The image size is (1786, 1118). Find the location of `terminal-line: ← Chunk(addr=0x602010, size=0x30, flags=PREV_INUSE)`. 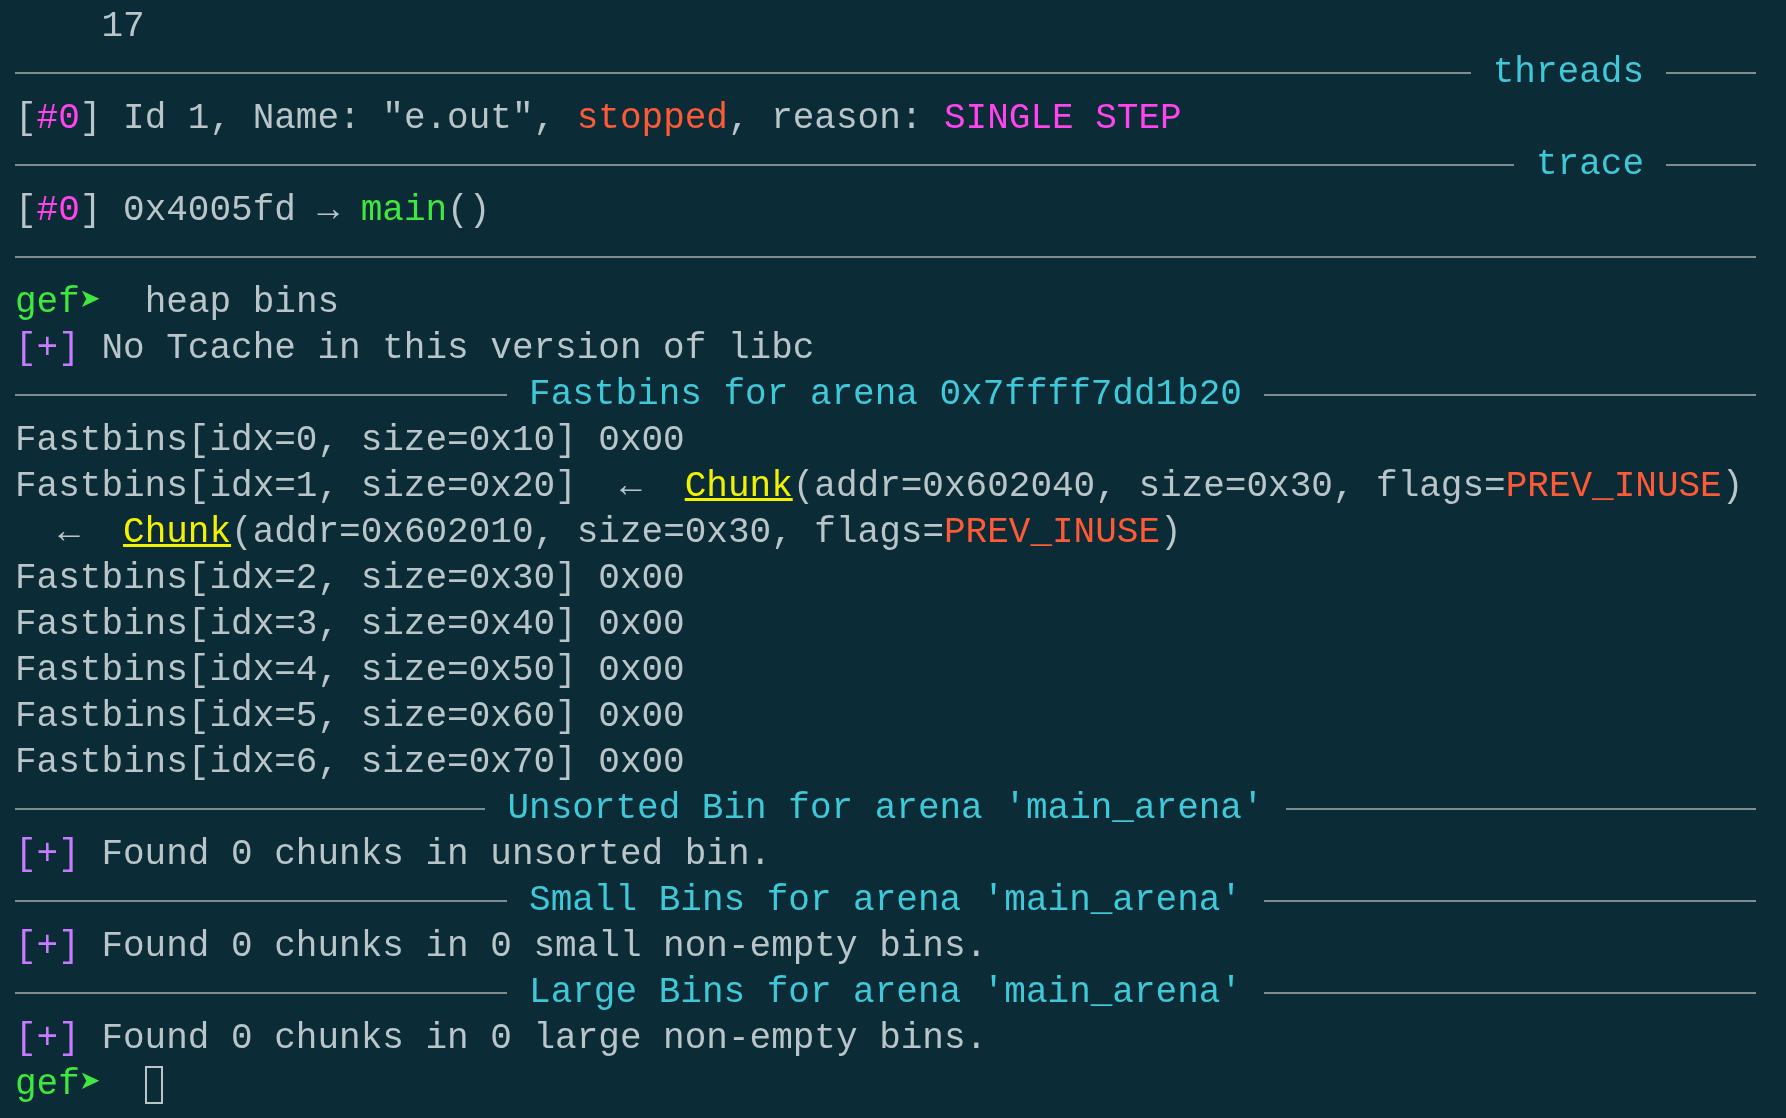

terminal-line: ← Chunk(addr=0x602010, size=0x30, flags=PREV_INUSE) is located at coordinates (619, 533).